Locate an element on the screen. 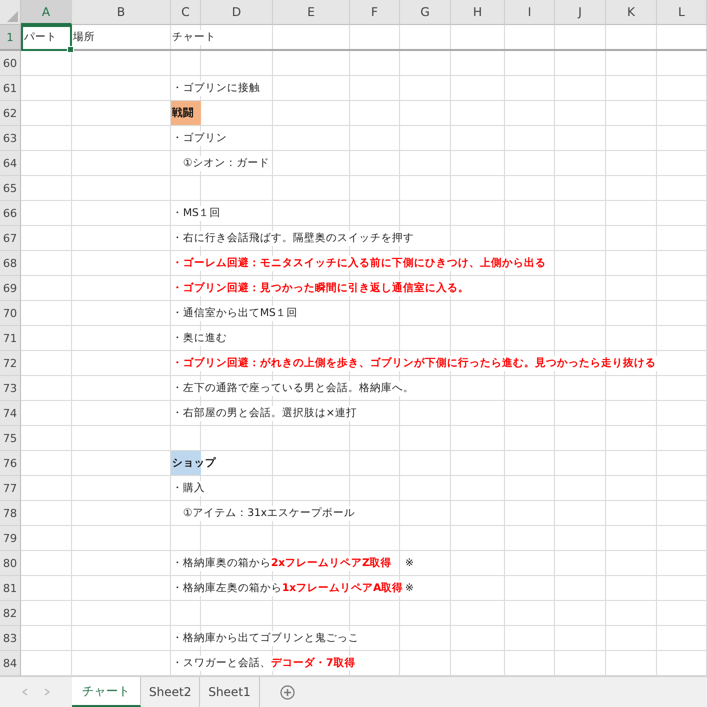 The image size is (707, 707). add-sheet-icon is located at coordinates (287, 692).